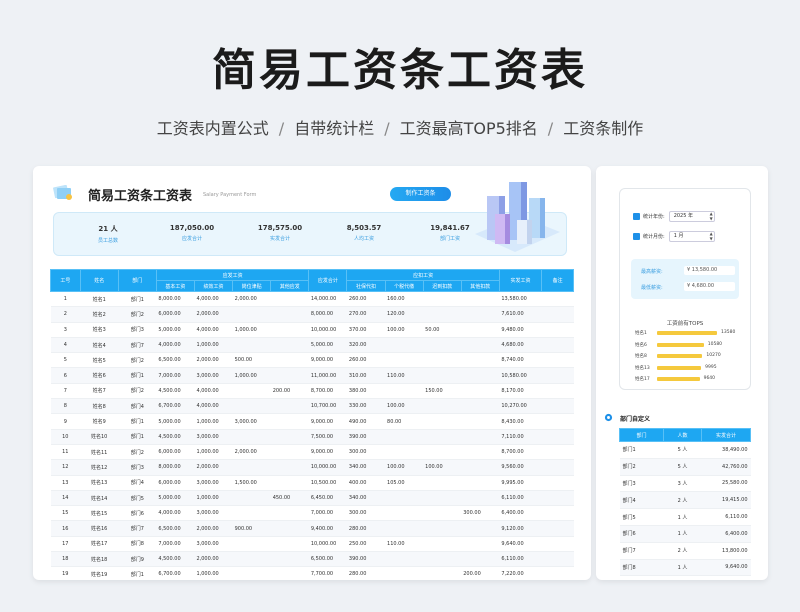 The image size is (800, 612). I want to click on col-header-base: 基本工资, so click(175, 286).